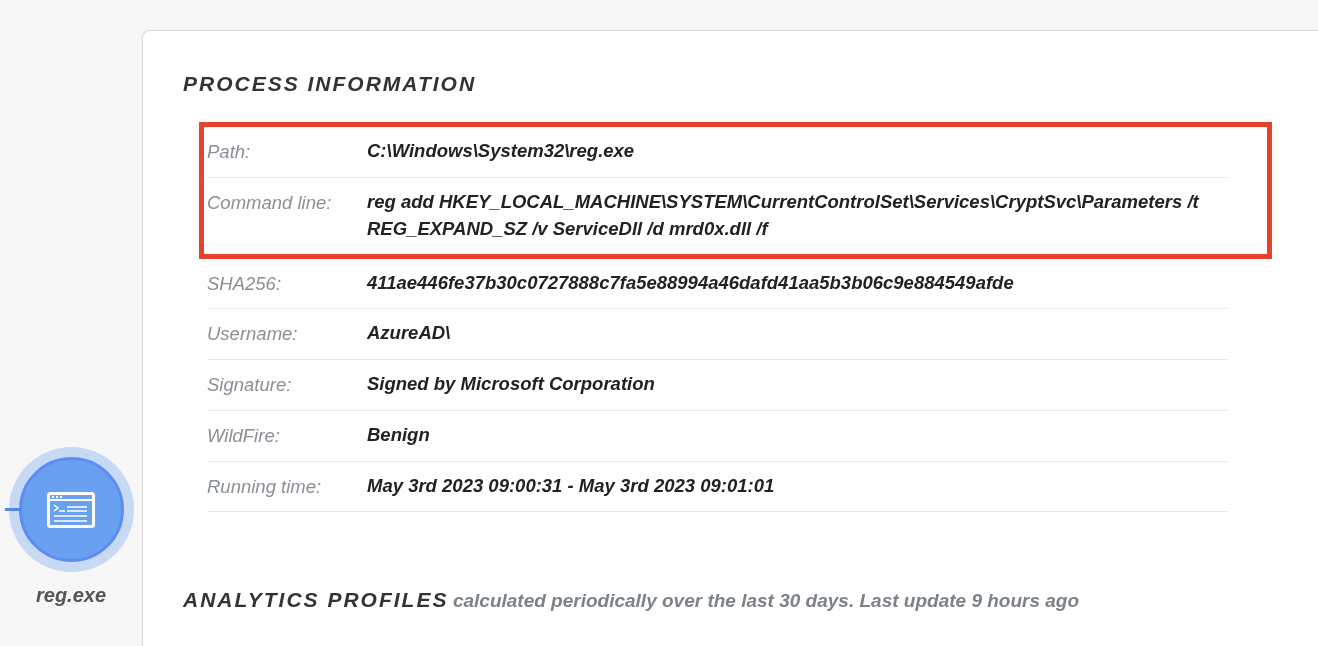  I want to click on field-label: SHA256:, so click(245, 283).